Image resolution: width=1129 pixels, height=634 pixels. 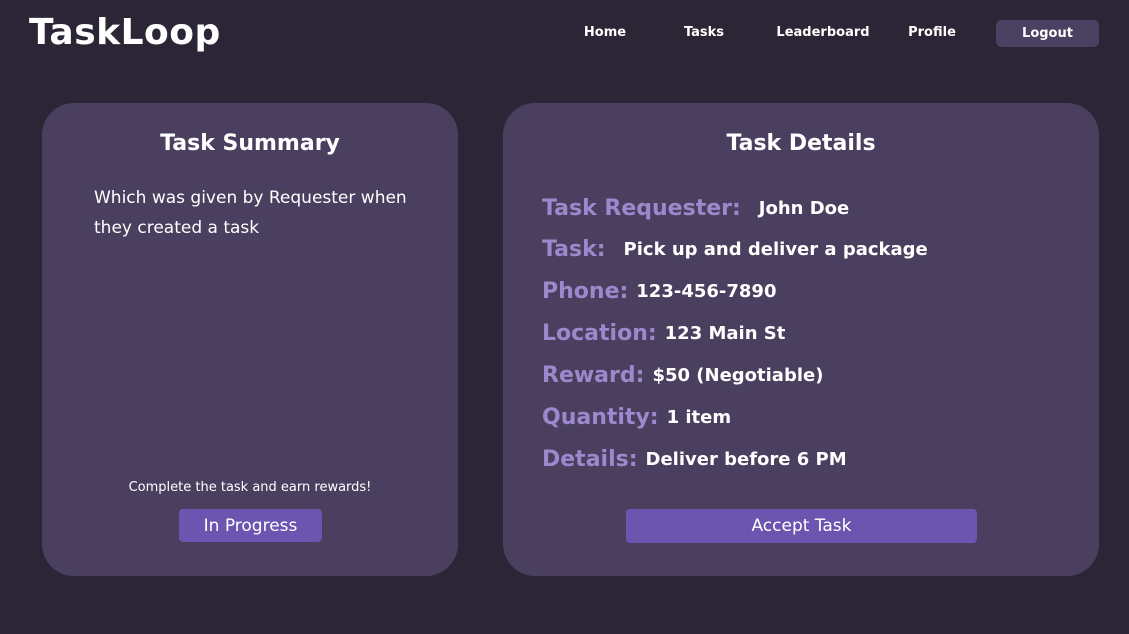 I want to click on task-details-title: Task Details, so click(x=801, y=143).